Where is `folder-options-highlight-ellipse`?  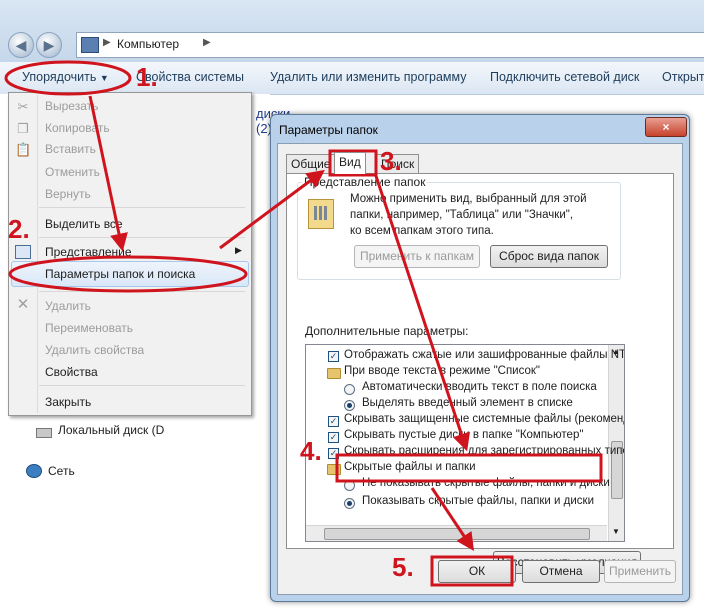 folder-options-highlight-ellipse is located at coordinates (128, 274).